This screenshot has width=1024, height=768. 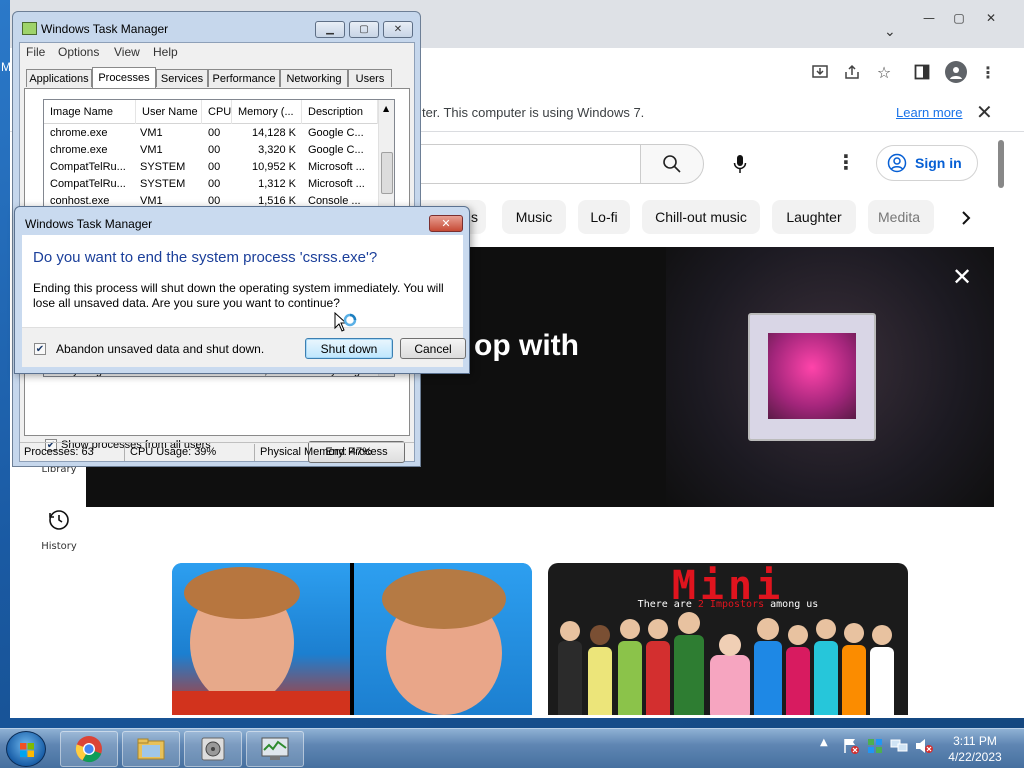 I want to click on youtube-settings-icon: ⋮, so click(x=846, y=162).